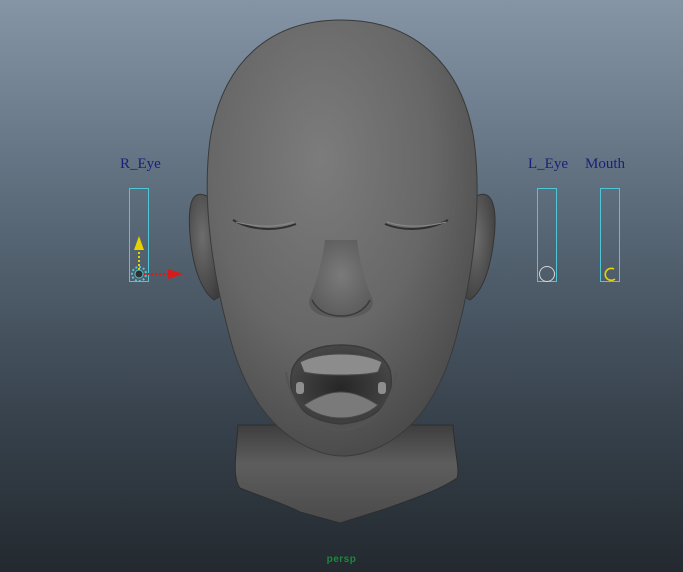 Image resolution: width=683 pixels, height=572 pixels. Describe the element at coordinates (341, 559) in the screenshot. I see `camera-name-label: persp` at that location.